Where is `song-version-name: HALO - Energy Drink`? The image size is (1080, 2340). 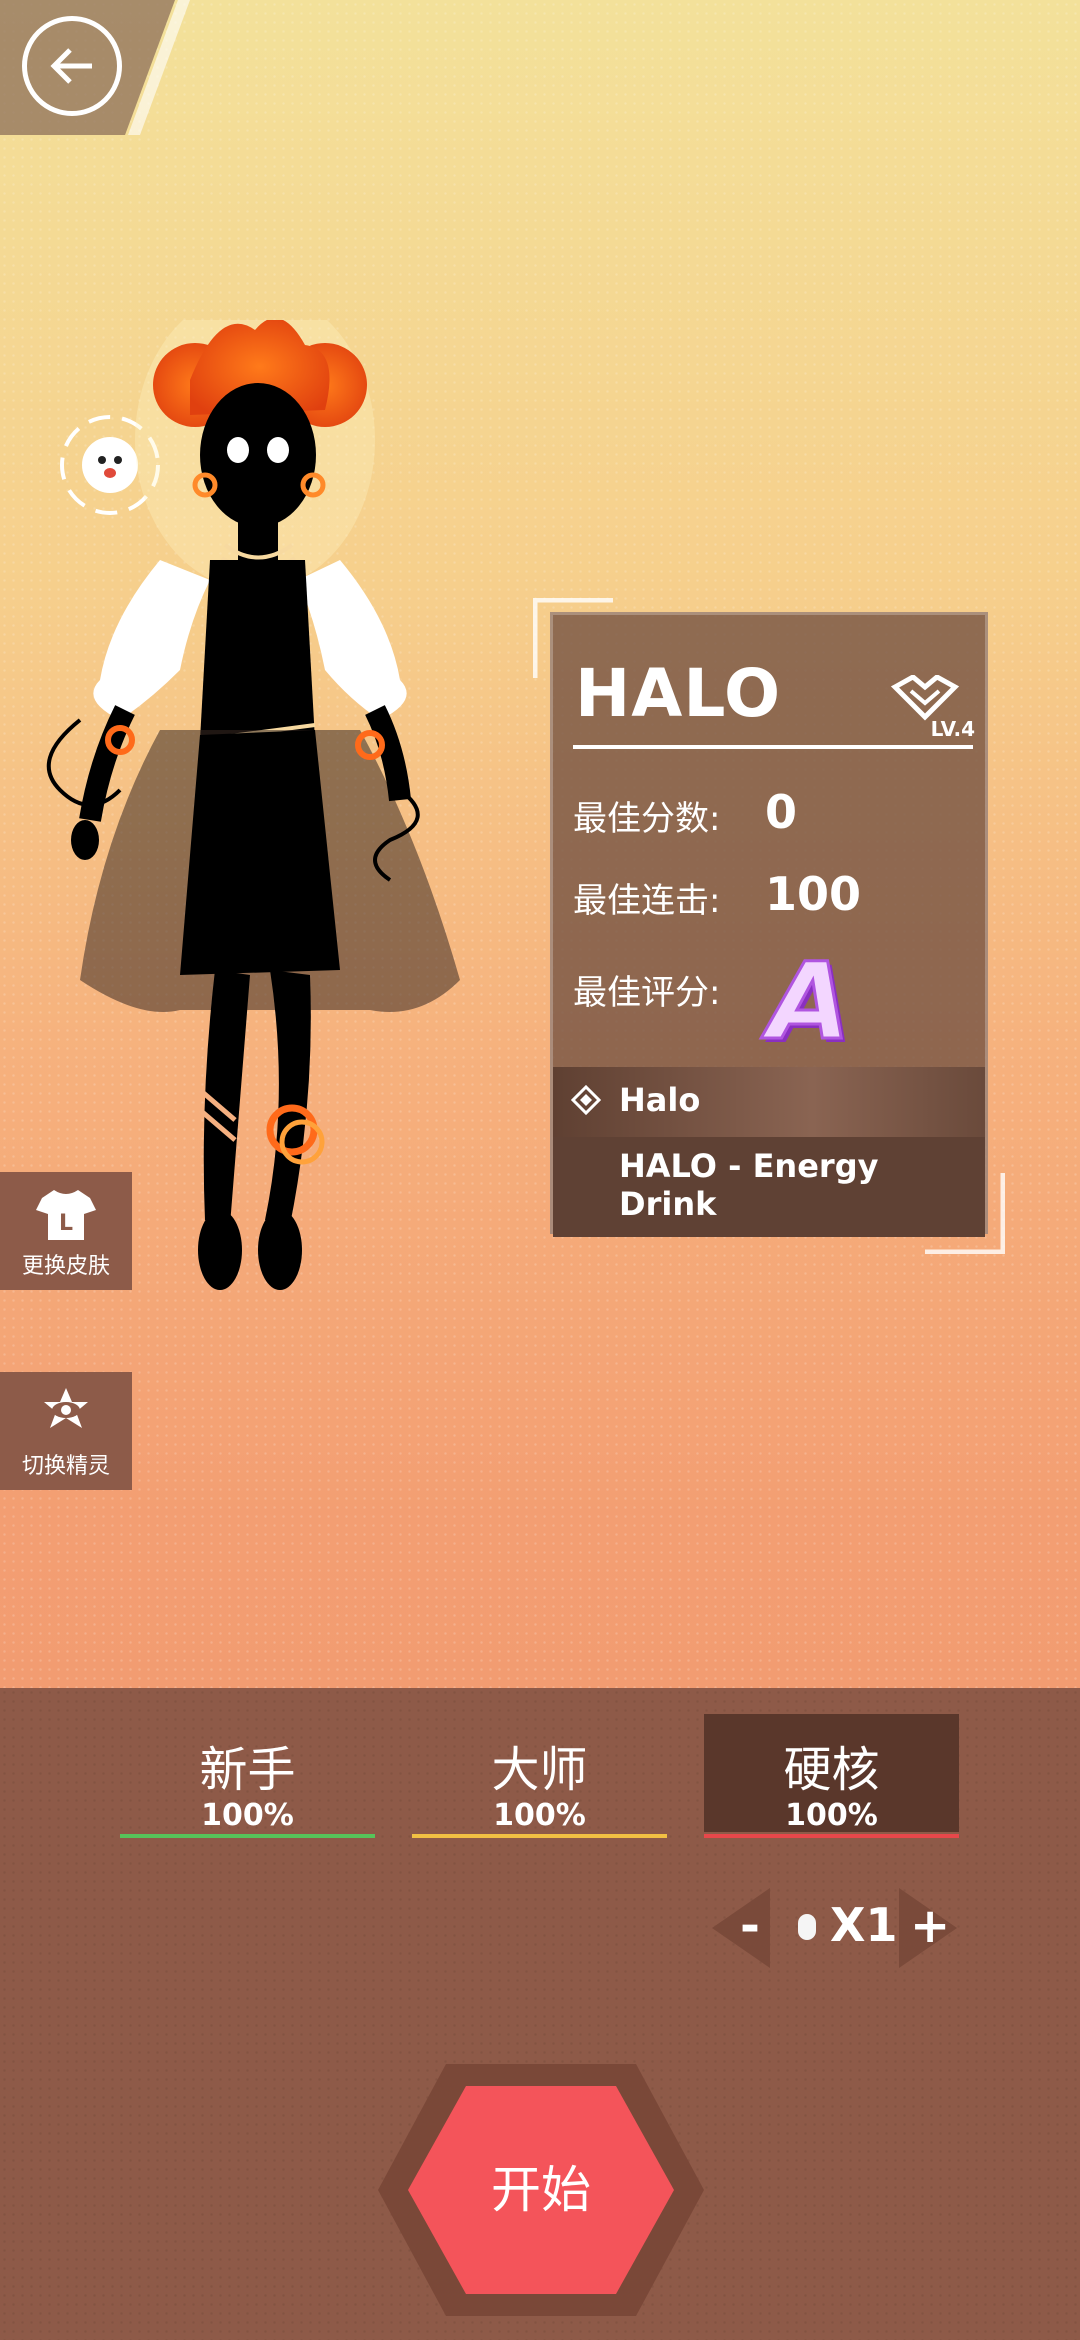
song-version-name: HALO - Energy Drink is located at coordinates (749, 1185).